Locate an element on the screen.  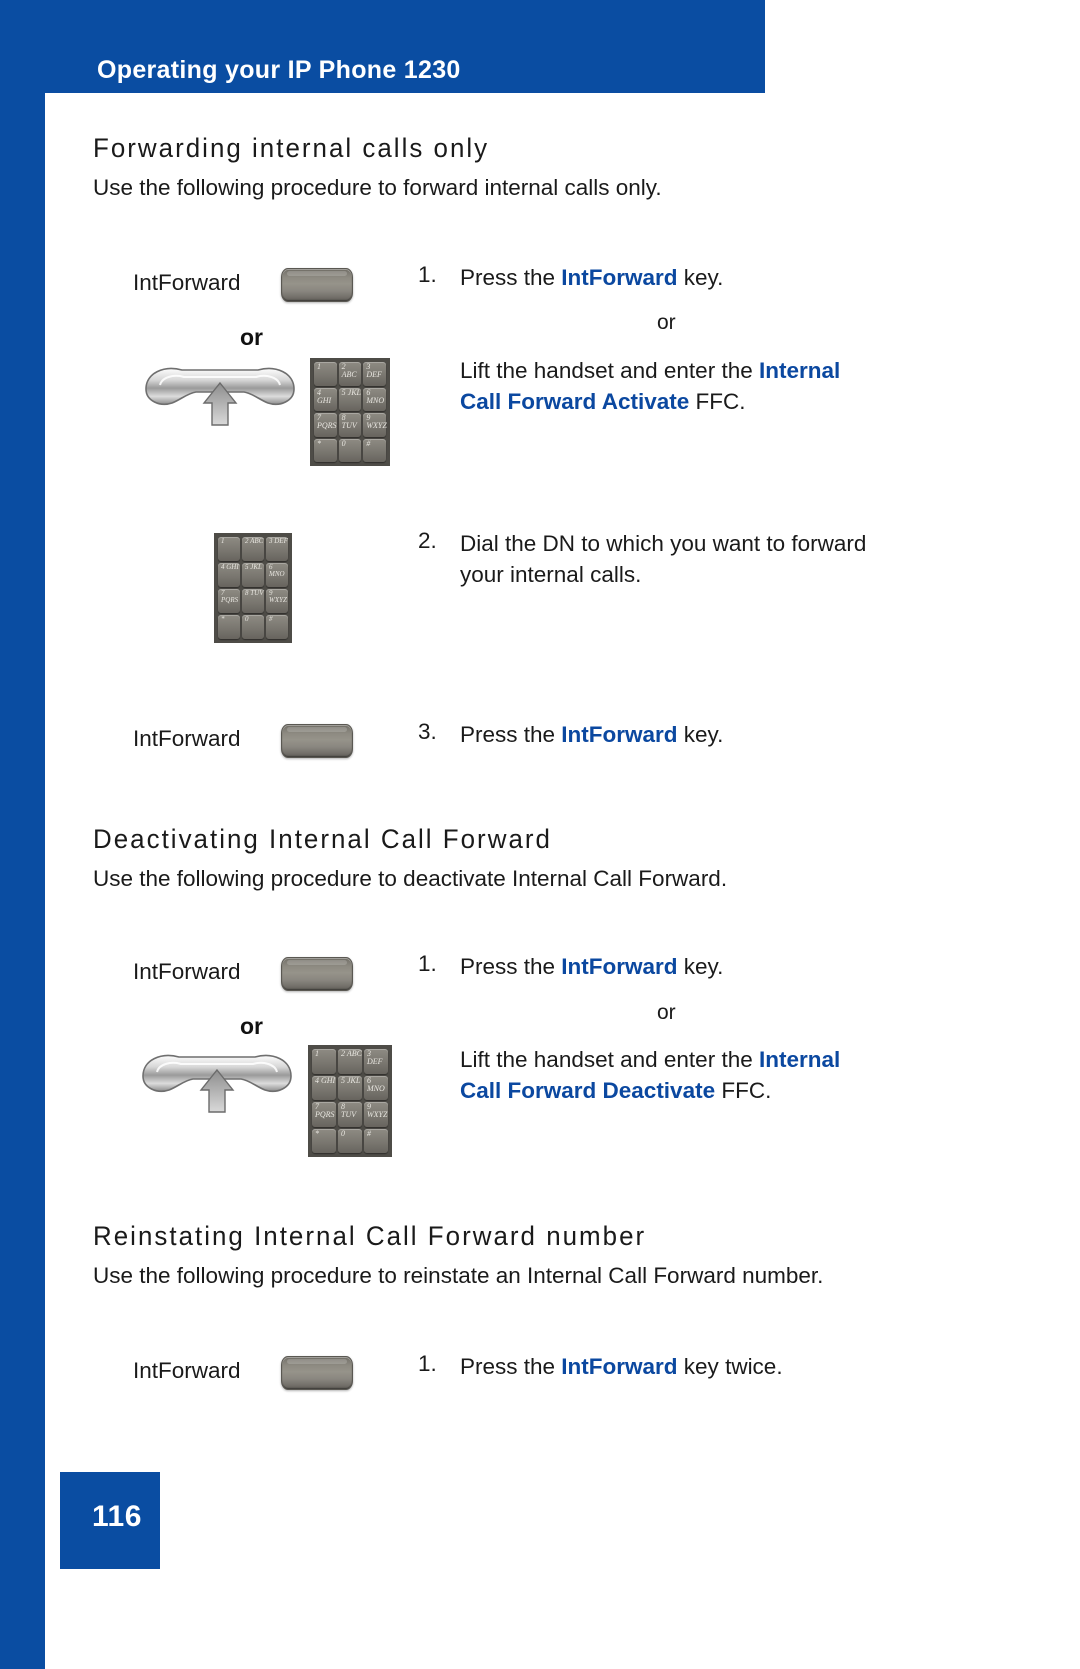
step-text-1-3: Press the IntForward key. is located at coordinates (700, 734).